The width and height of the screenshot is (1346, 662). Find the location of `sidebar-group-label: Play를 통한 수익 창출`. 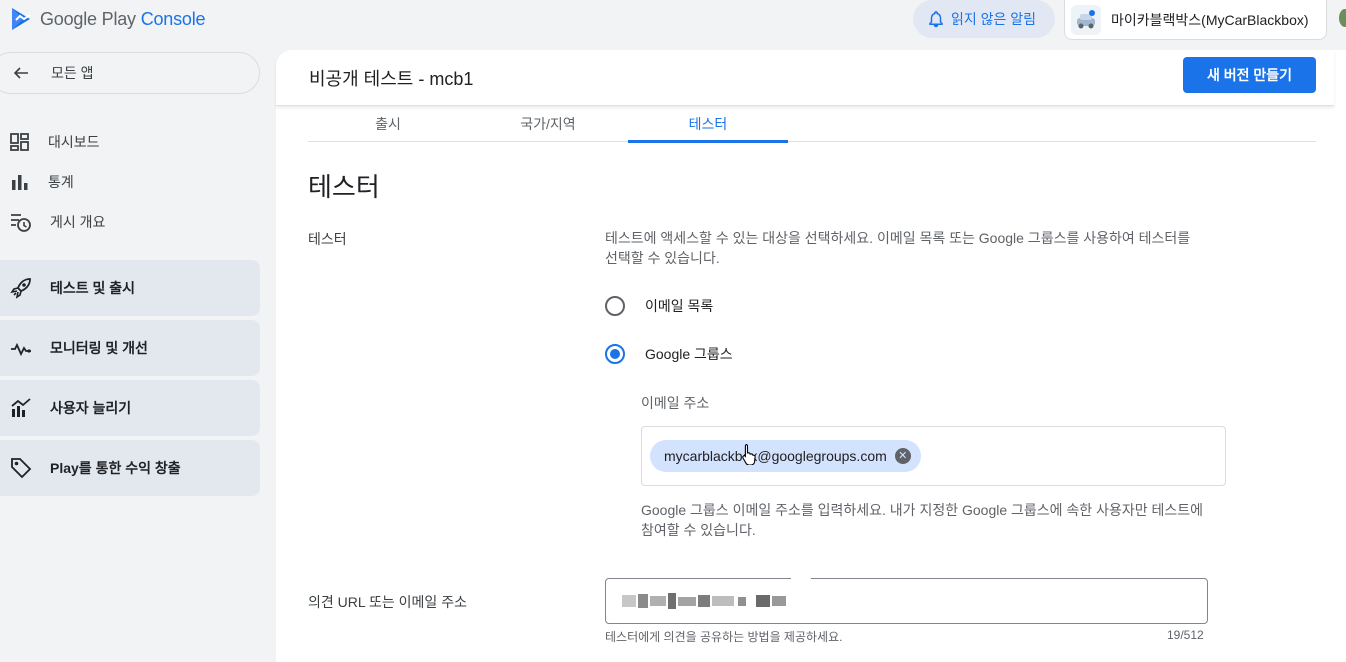

sidebar-group-label: Play를 통한 수익 창출 is located at coordinates (115, 468).